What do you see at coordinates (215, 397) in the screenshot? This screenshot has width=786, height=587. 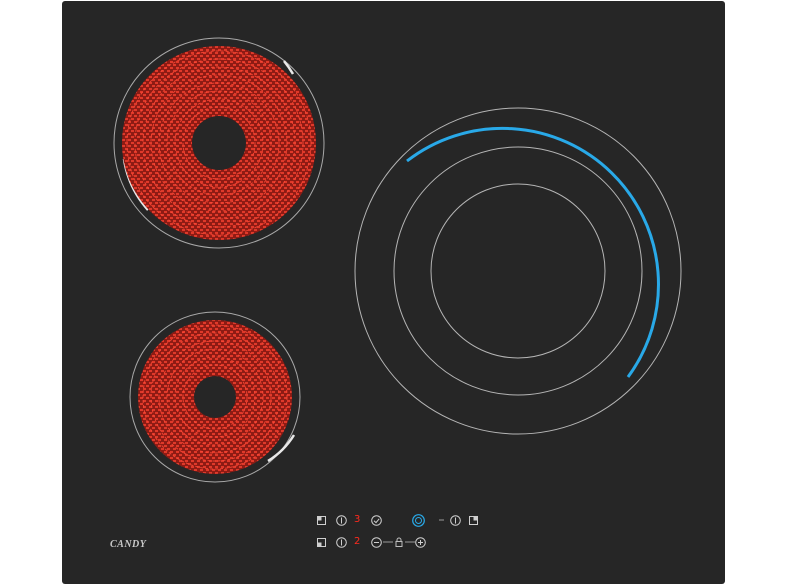 I see `bottom-left-cooking-zone` at bounding box center [215, 397].